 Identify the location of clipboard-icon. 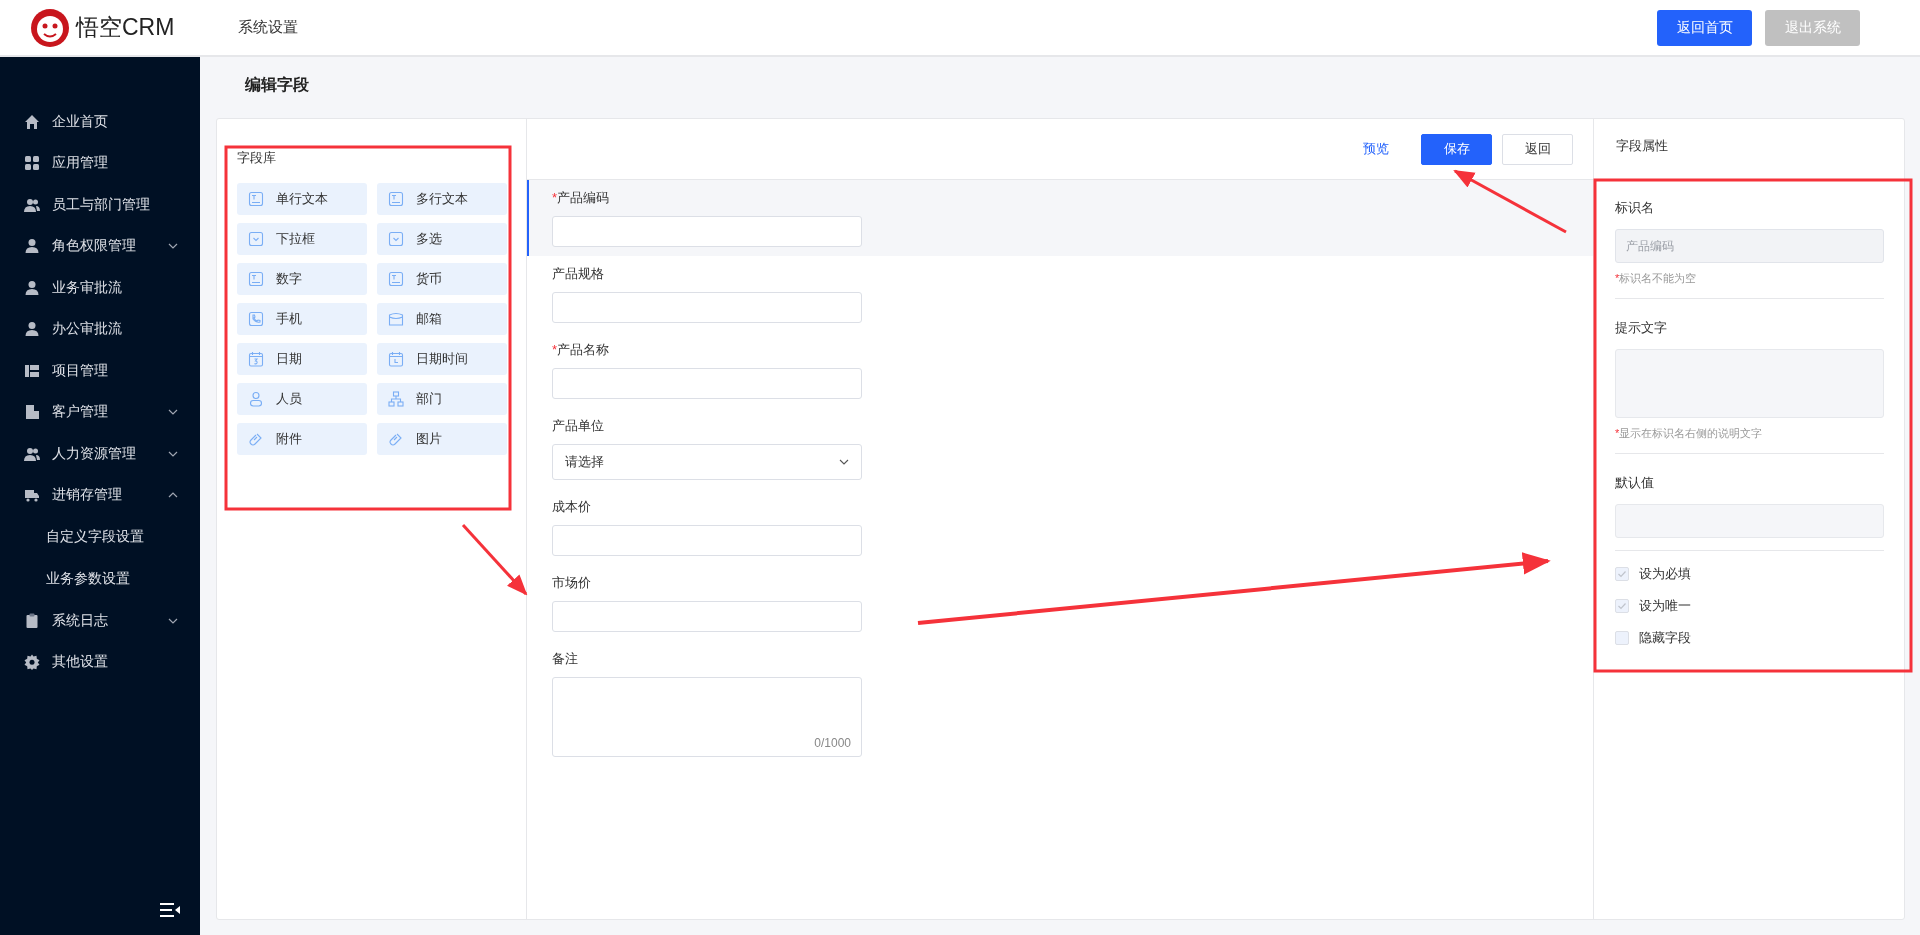
(32, 620).